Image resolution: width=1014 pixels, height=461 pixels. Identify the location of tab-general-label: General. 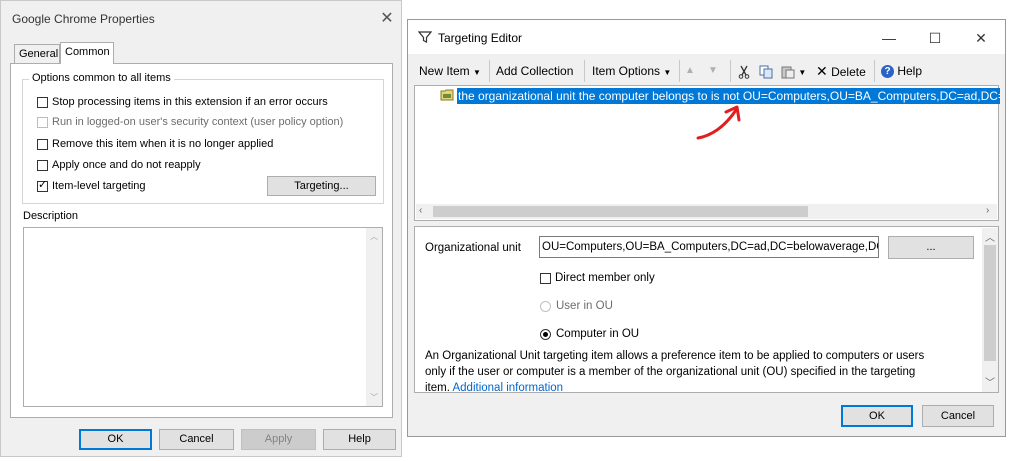
(39, 54).